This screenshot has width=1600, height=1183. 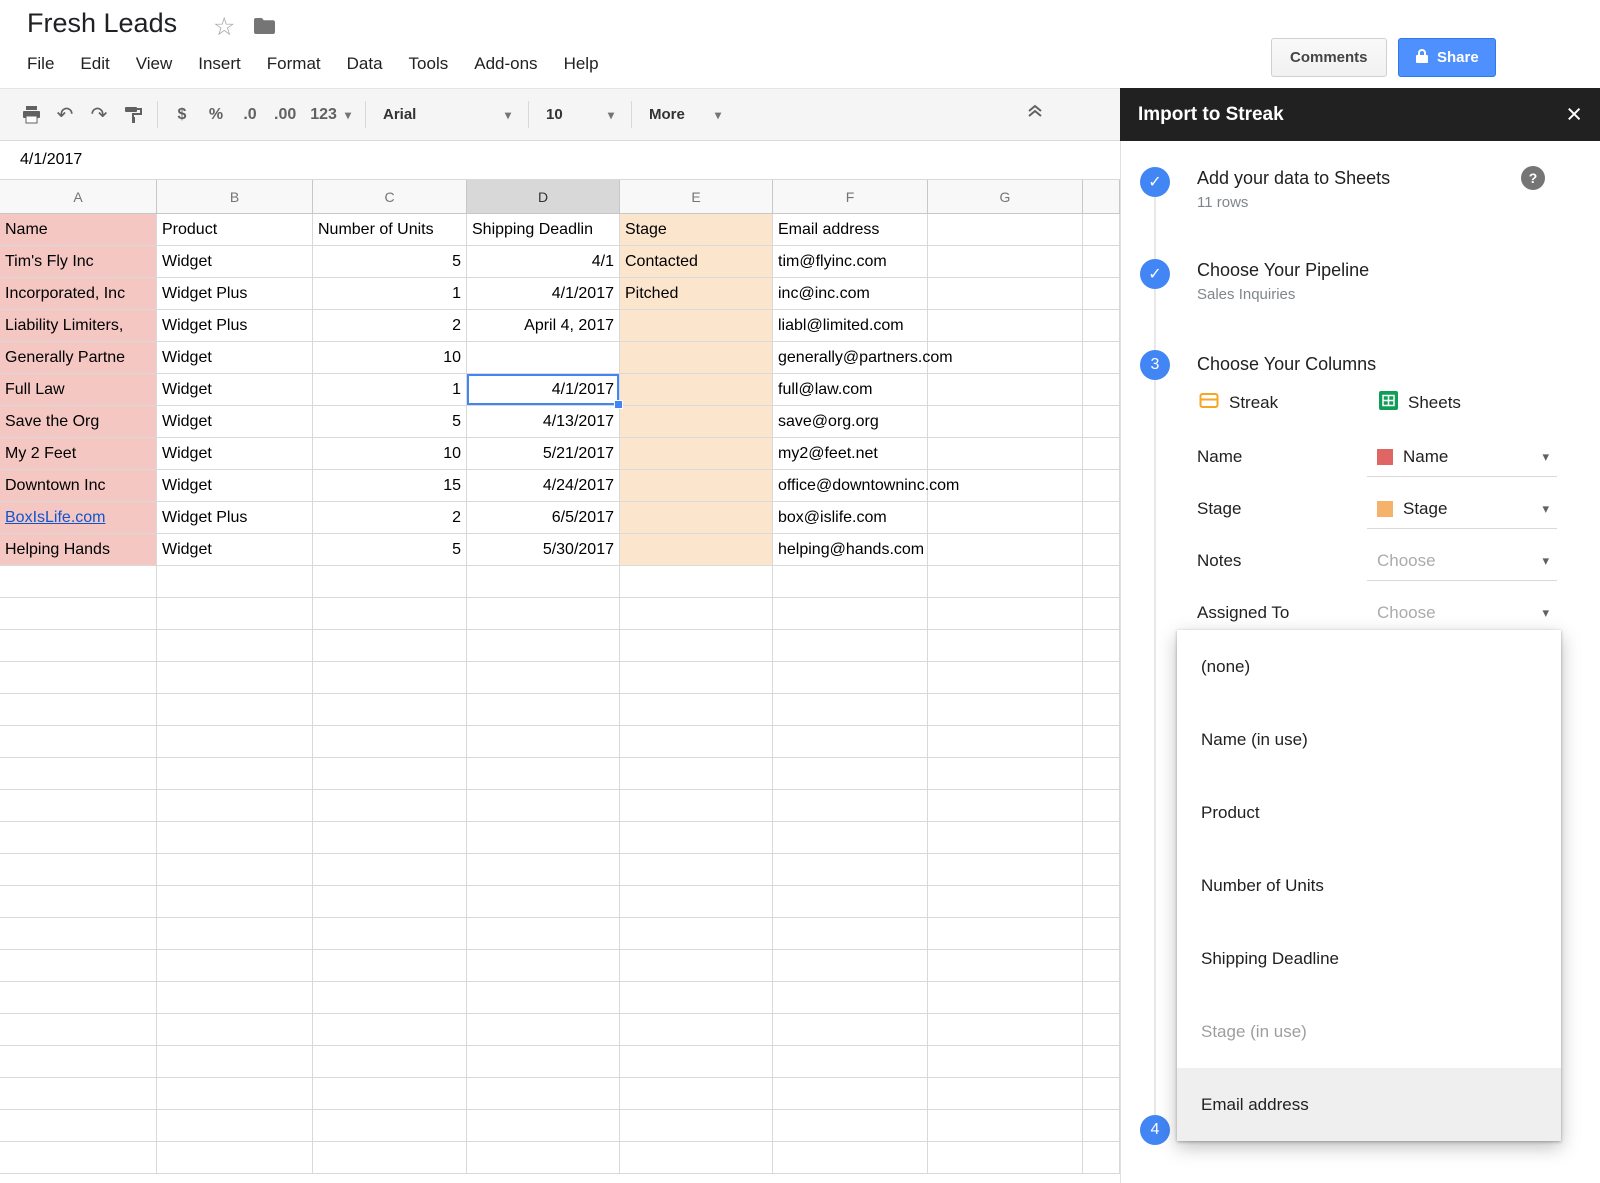 What do you see at coordinates (1005, 230) in the screenshot?
I see `cell-G1` at bounding box center [1005, 230].